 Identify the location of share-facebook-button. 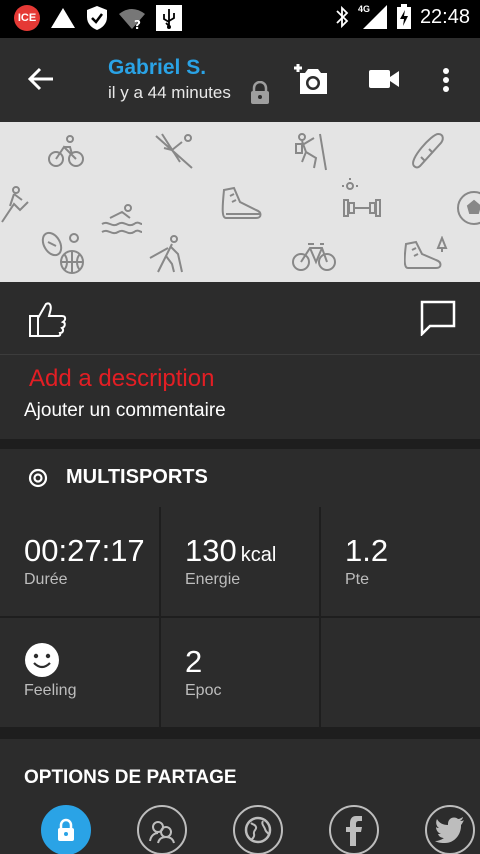
(354, 829).